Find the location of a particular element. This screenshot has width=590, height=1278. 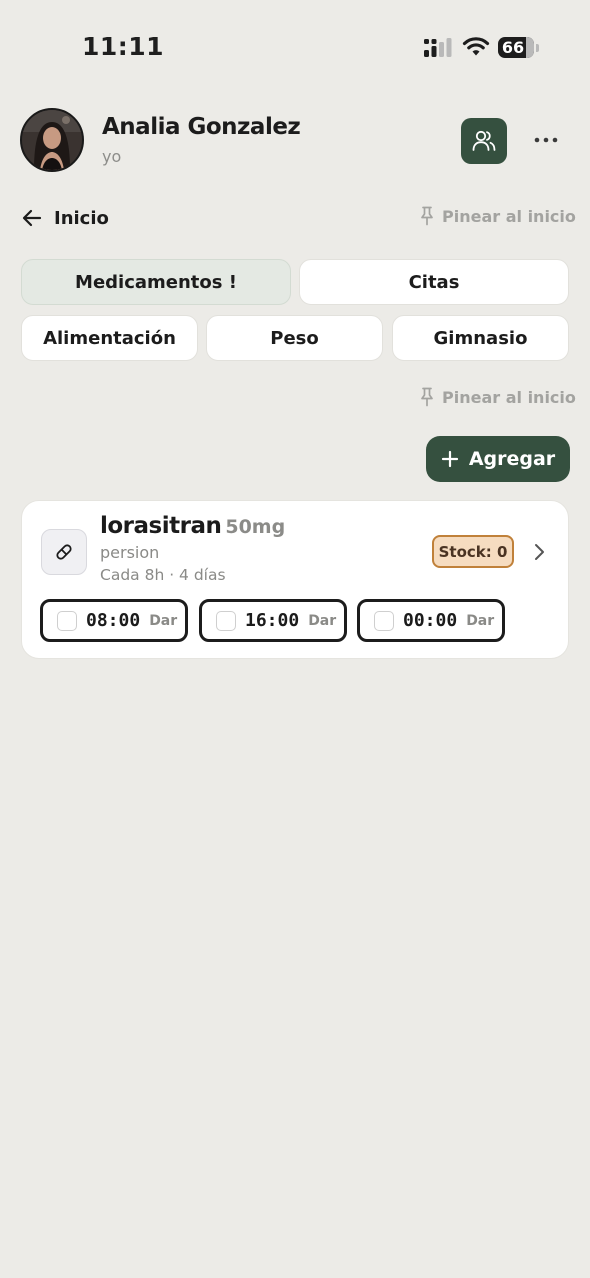

battery-tip is located at coordinates (537, 48).